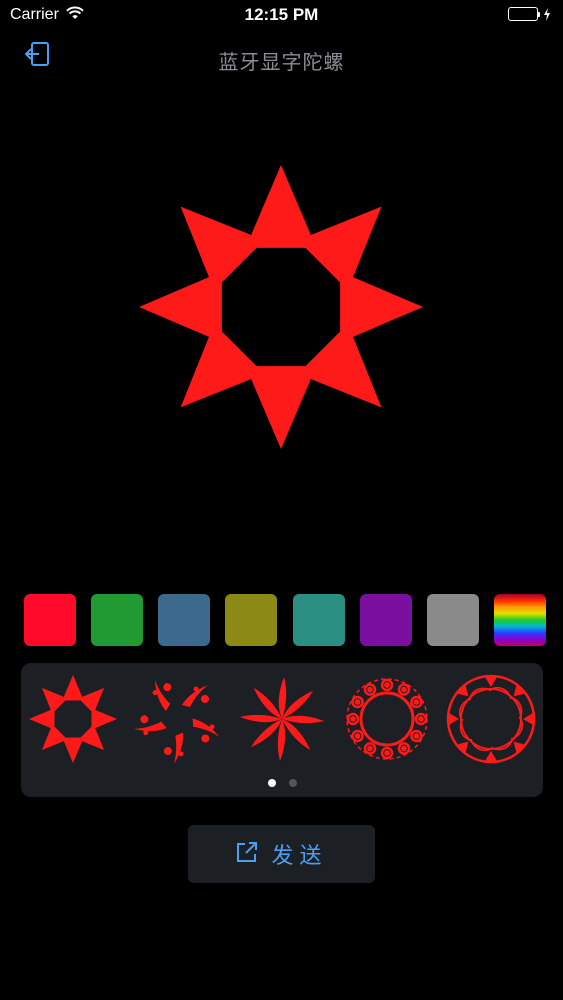  I want to click on pattern-octagon-star, so click(73, 719).